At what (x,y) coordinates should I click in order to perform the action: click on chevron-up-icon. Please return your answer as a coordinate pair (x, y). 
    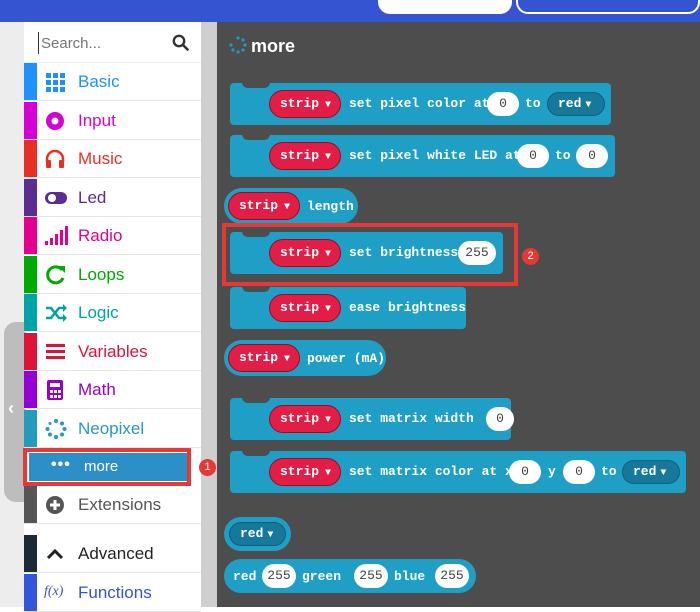
    Looking at the image, I should click on (55, 554).